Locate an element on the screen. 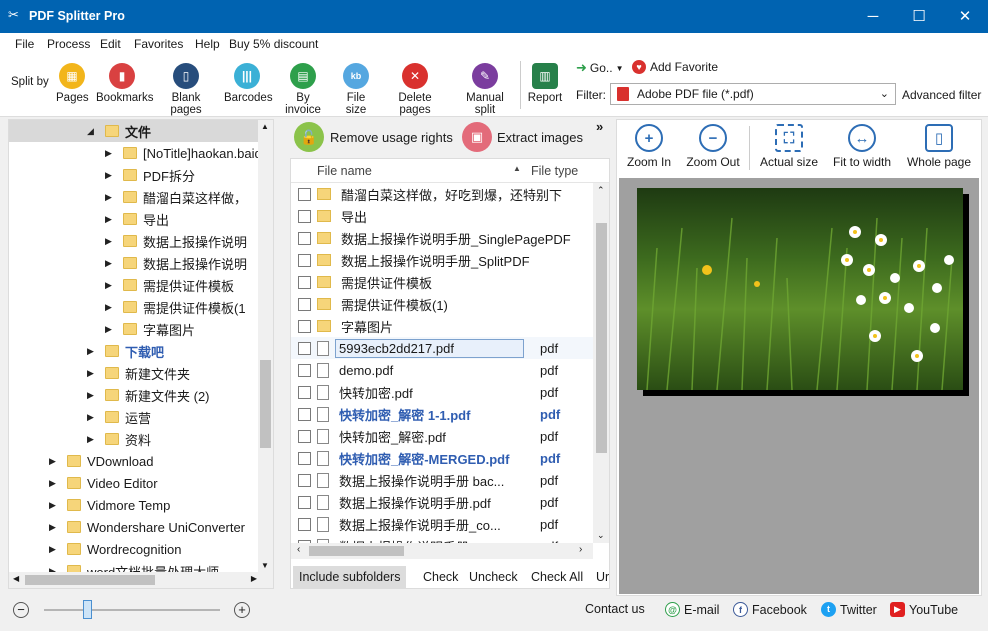 The width and height of the screenshot is (988, 631). tree-item: ▶ 新建文件夹 is located at coordinates (138, 373).